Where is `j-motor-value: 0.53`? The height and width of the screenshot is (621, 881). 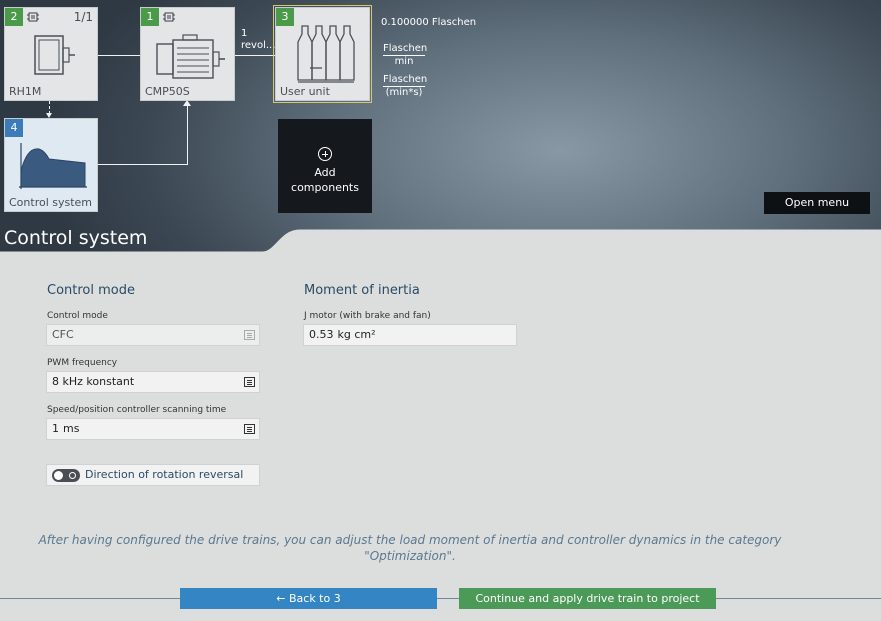
j-motor-value: 0.53 is located at coordinates (321, 334).